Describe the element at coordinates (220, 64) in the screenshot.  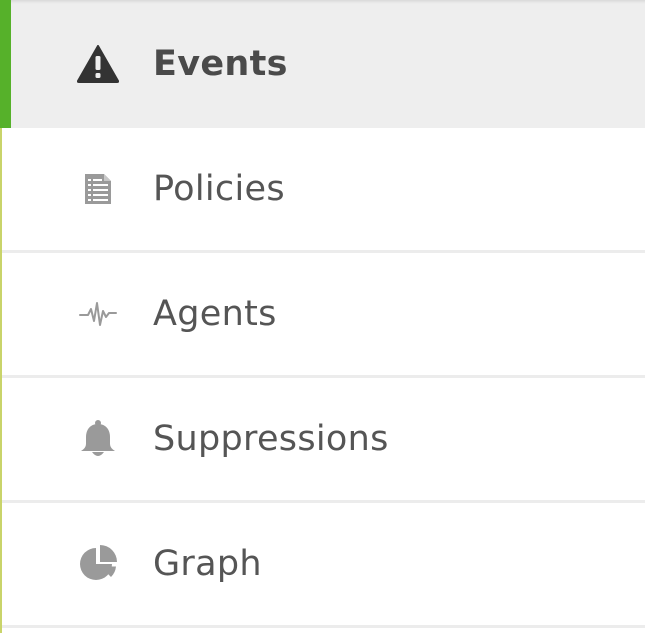
I see `sidebar-item-label: Events` at that location.